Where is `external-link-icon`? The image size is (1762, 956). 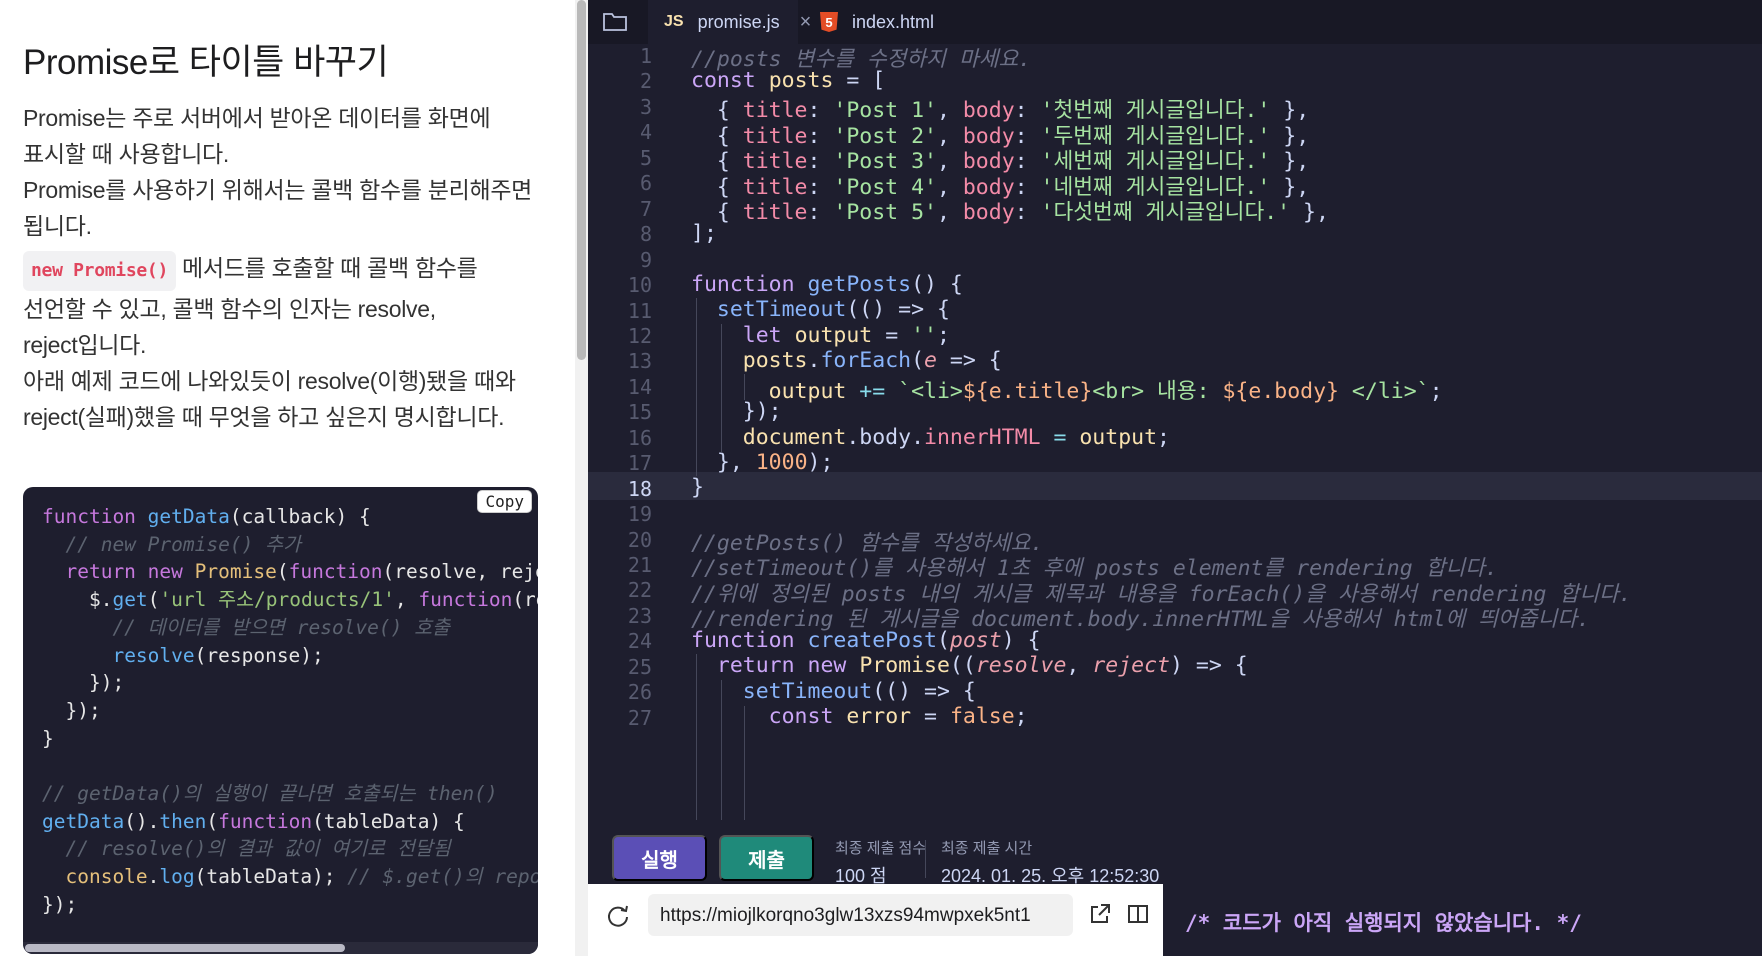
external-link-icon is located at coordinates (1100, 914).